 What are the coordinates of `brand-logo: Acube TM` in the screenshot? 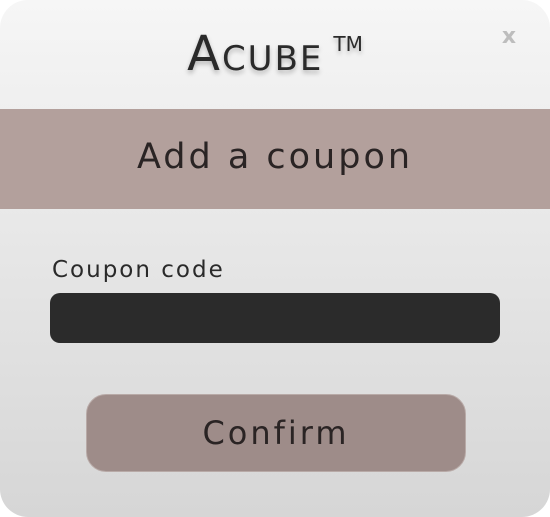 It's located at (275, 54).